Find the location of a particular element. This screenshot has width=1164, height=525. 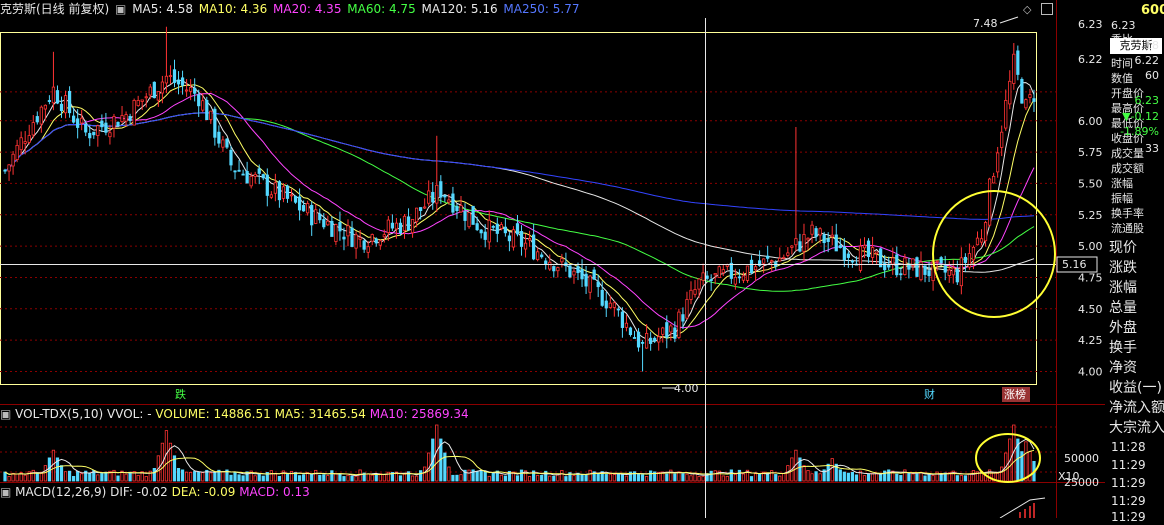

panel-value: 33 is located at coordinates (1152, 148).